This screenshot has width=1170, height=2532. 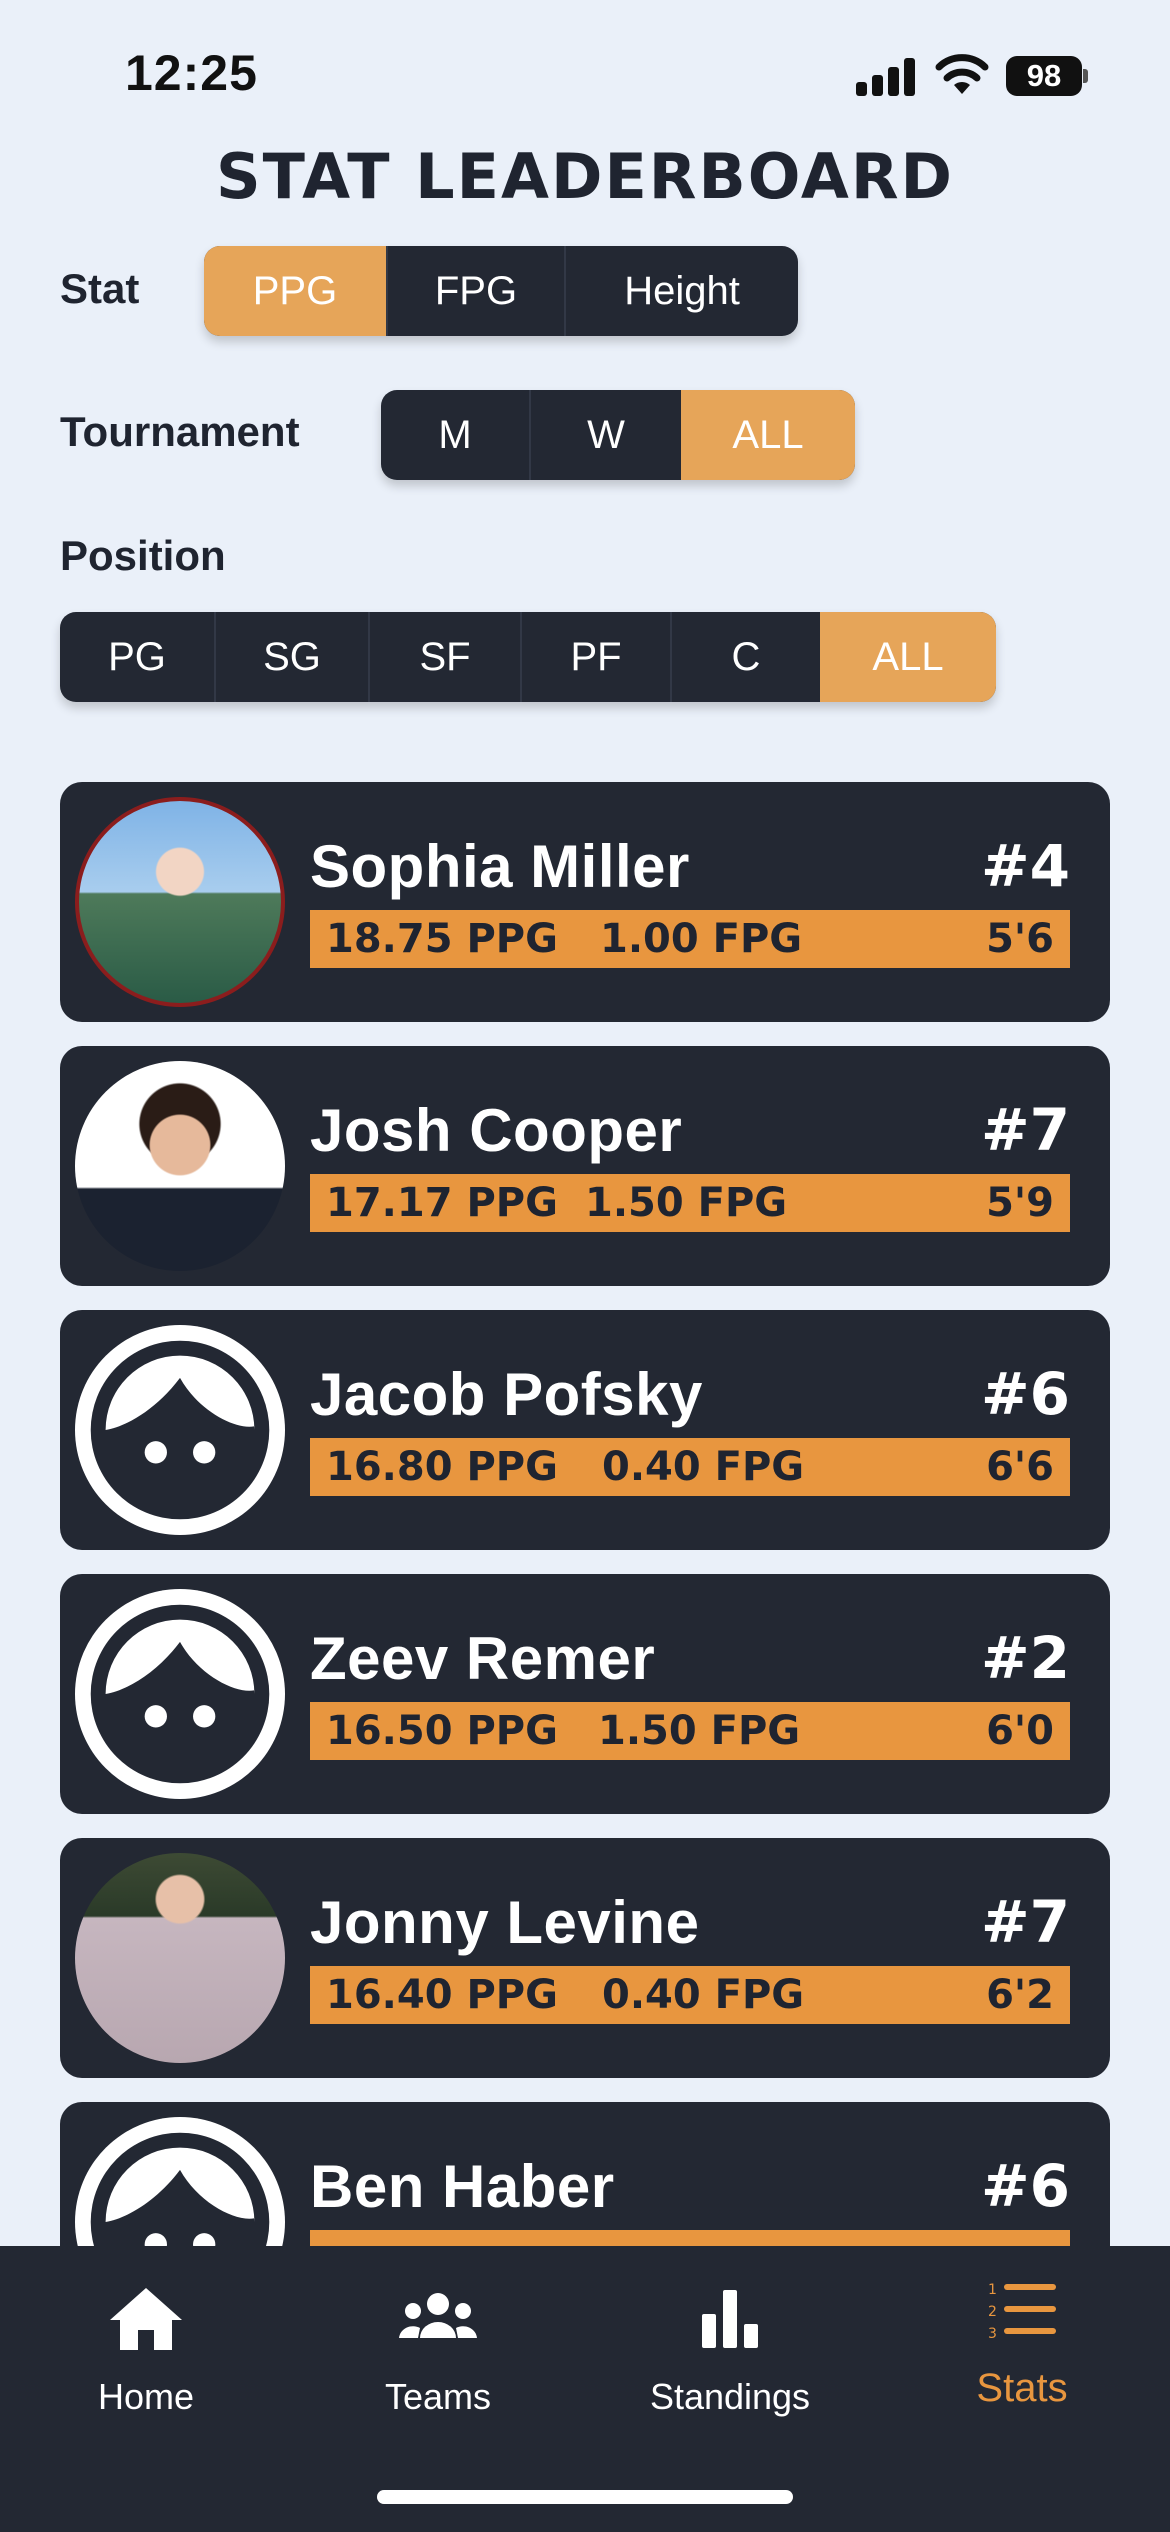 I want to click on position-option-sg: SG, so click(x=291, y=657).